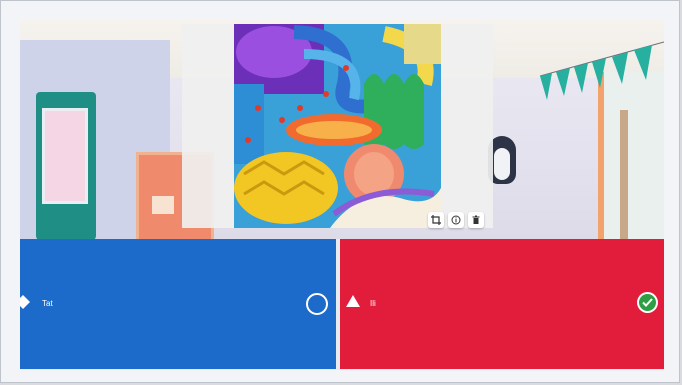 Image resolution: width=682 pixels, height=385 pixels. What do you see at coordinates (436, 220) in the screenshot?
I see `crop-icon` at bounding box center [436, 220].